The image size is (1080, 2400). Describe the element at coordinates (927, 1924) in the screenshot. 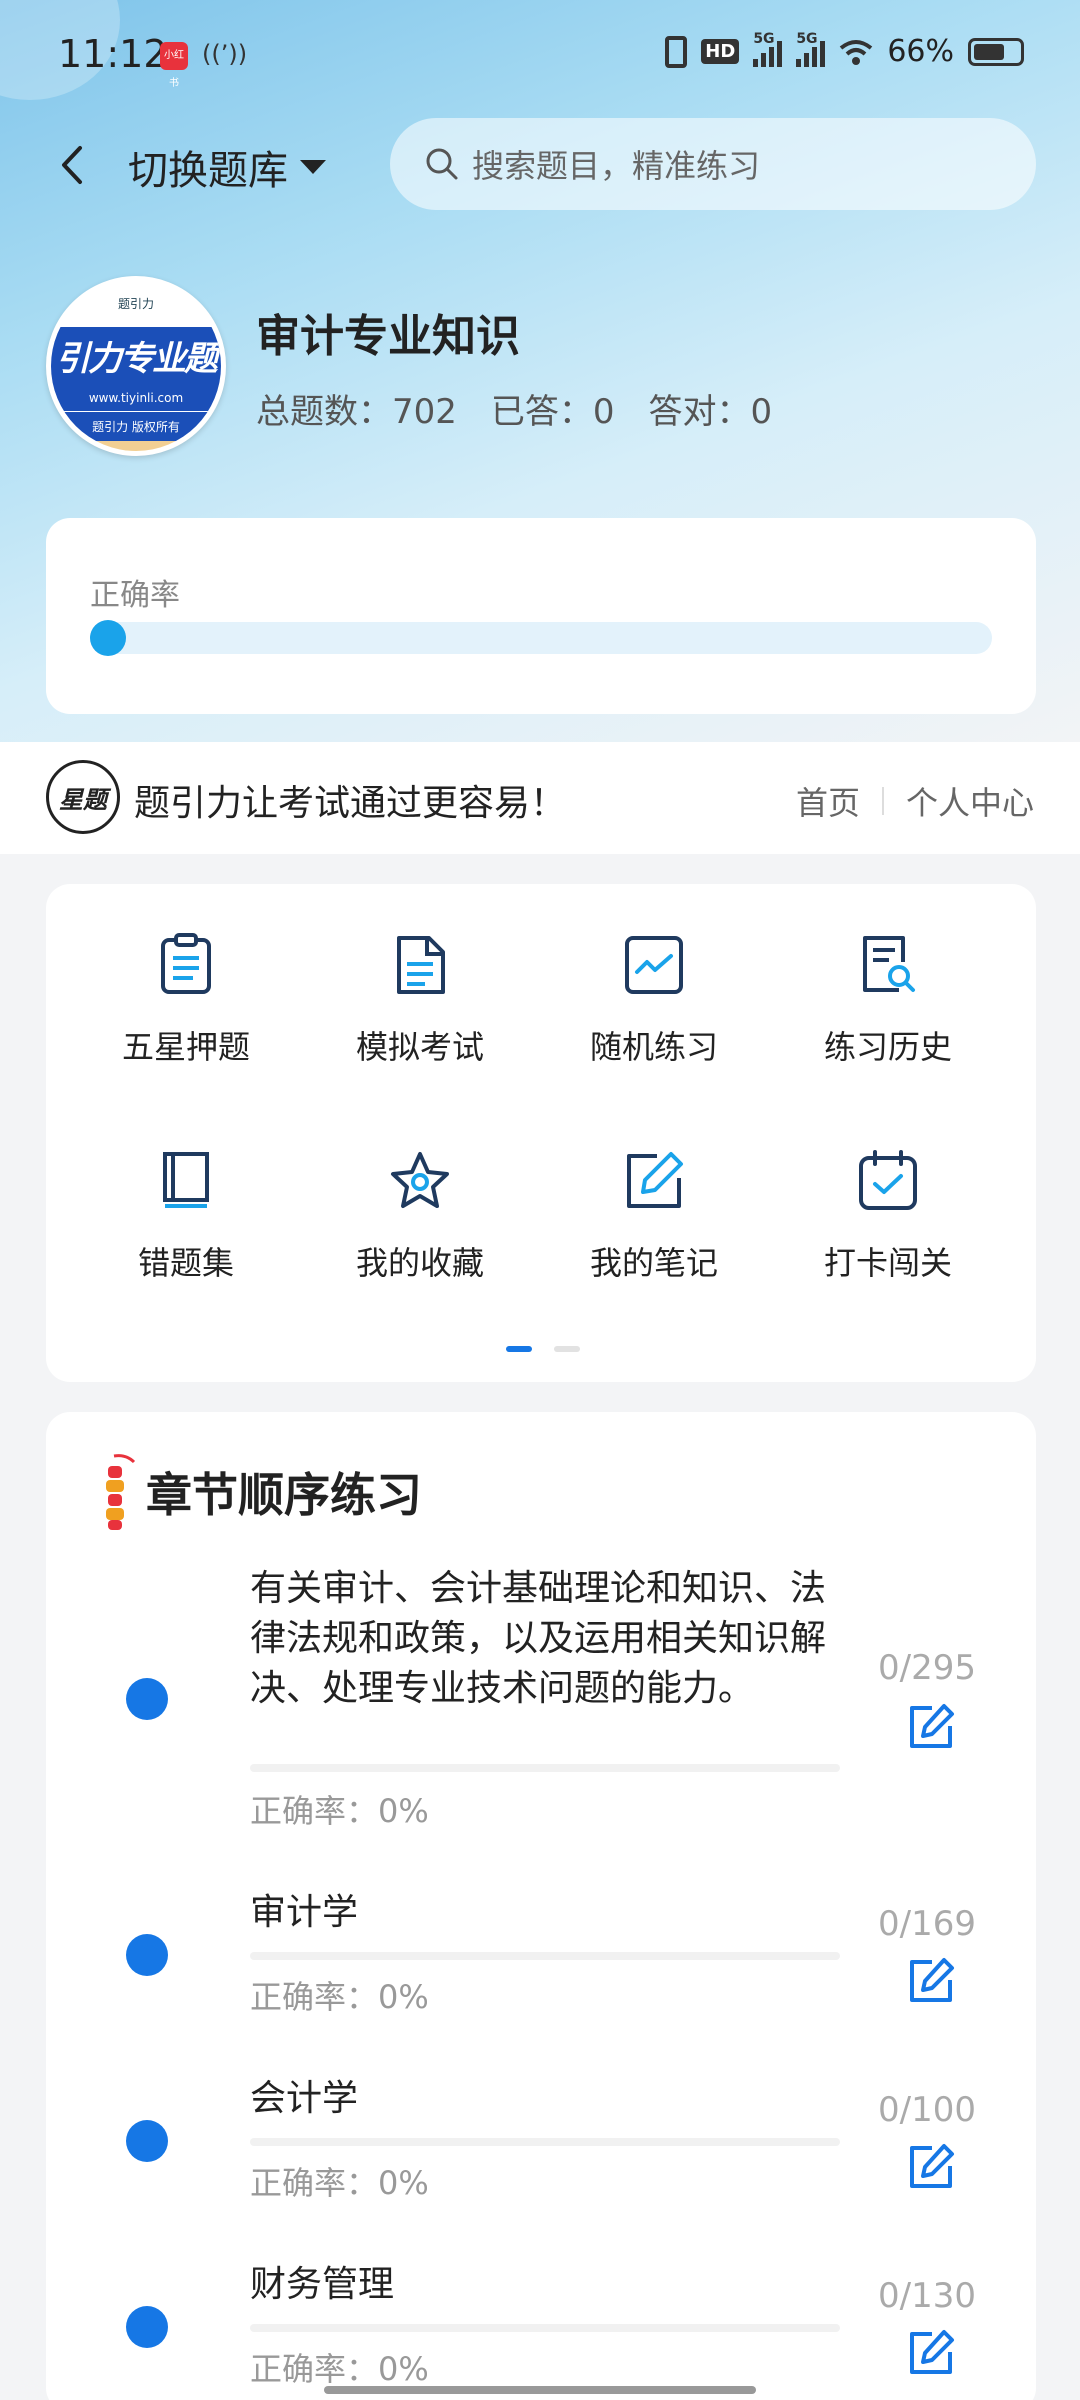

I see `chapter-count: 0/169` at that location.